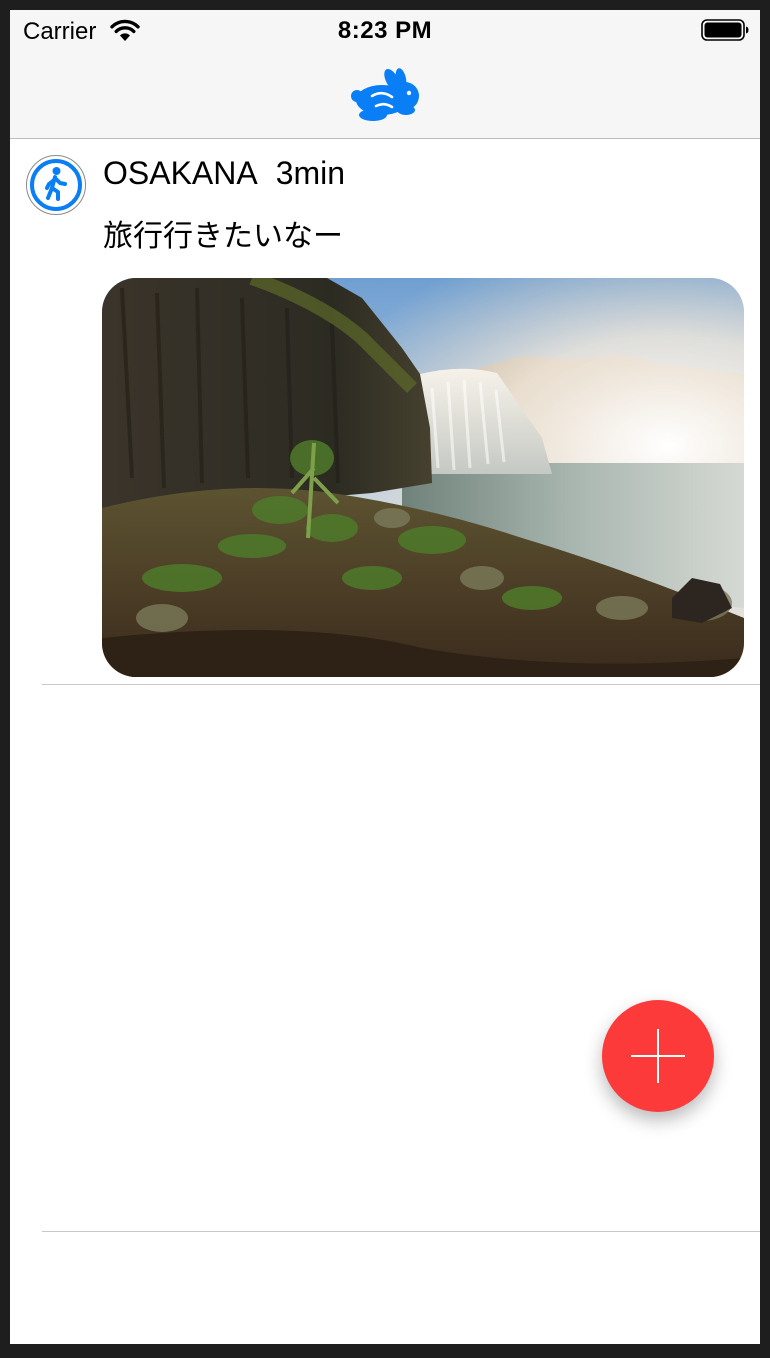 This screenshot has width=770, height=1358. I want to click on nav-bar, so click(385, 96).